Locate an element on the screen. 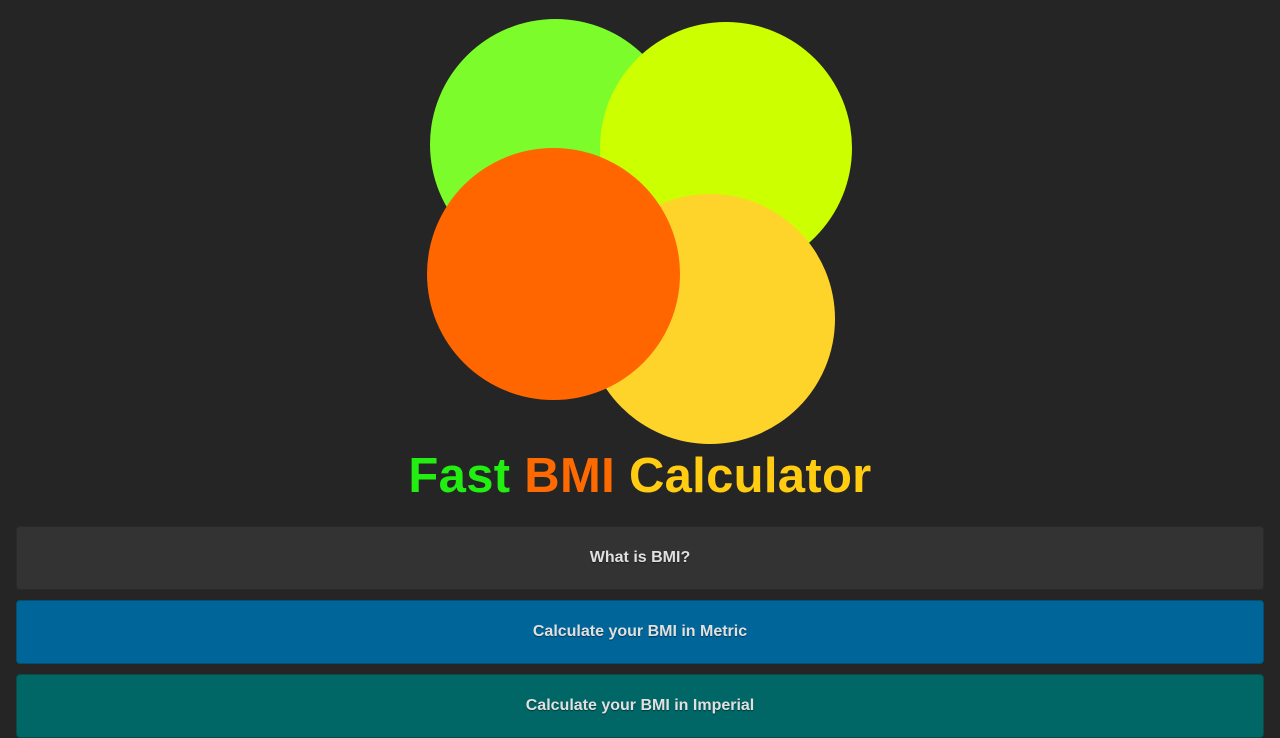 The height and width of the screenshot is (738, 1280). title-word-fast: Fast is located at coordinates (459, 476).